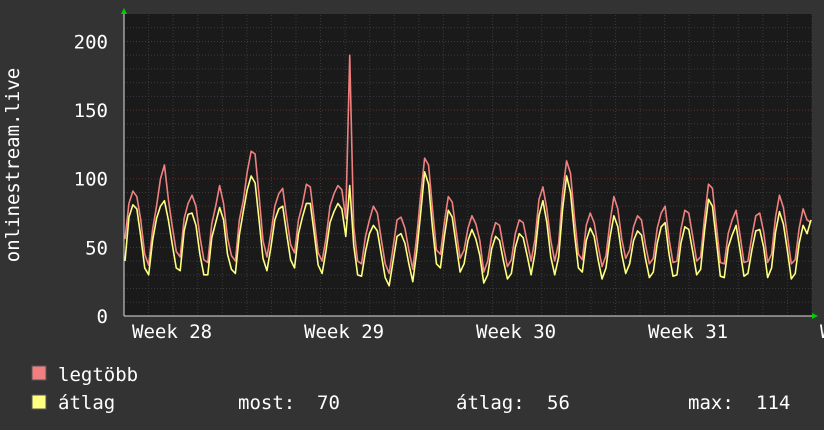 This screenshot has width=824, height=430. I want to click on x-tick-label: Week, so click(822, 332).